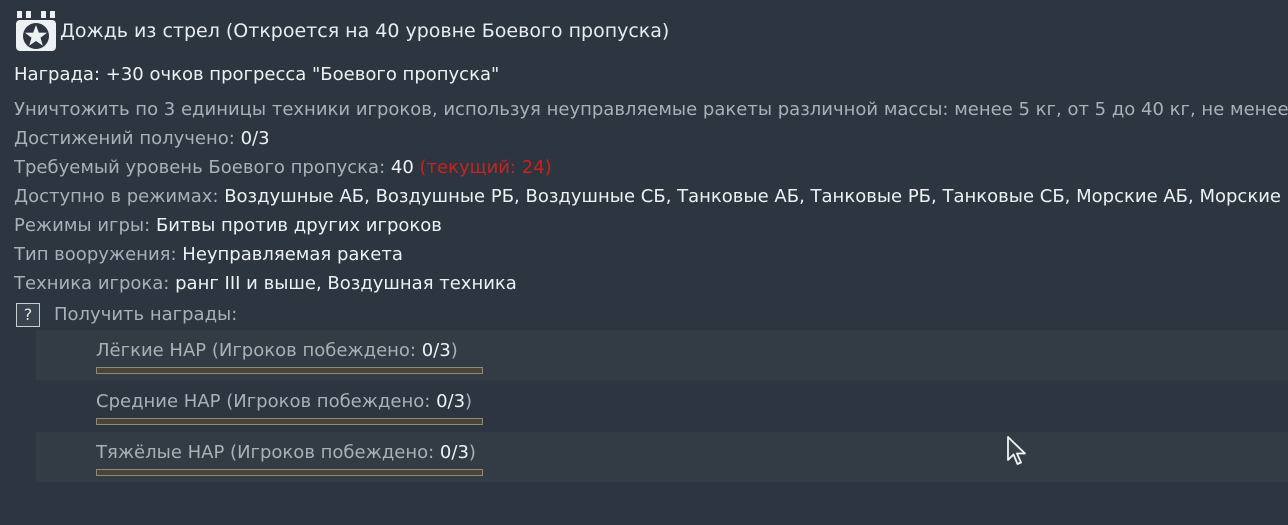 Image resolution: width=1288 pixels, height=525 pixels. Describe the element at coordinates (124, 138) in the screenshot. I see `achievements-label: Достижений получено:` at that location.